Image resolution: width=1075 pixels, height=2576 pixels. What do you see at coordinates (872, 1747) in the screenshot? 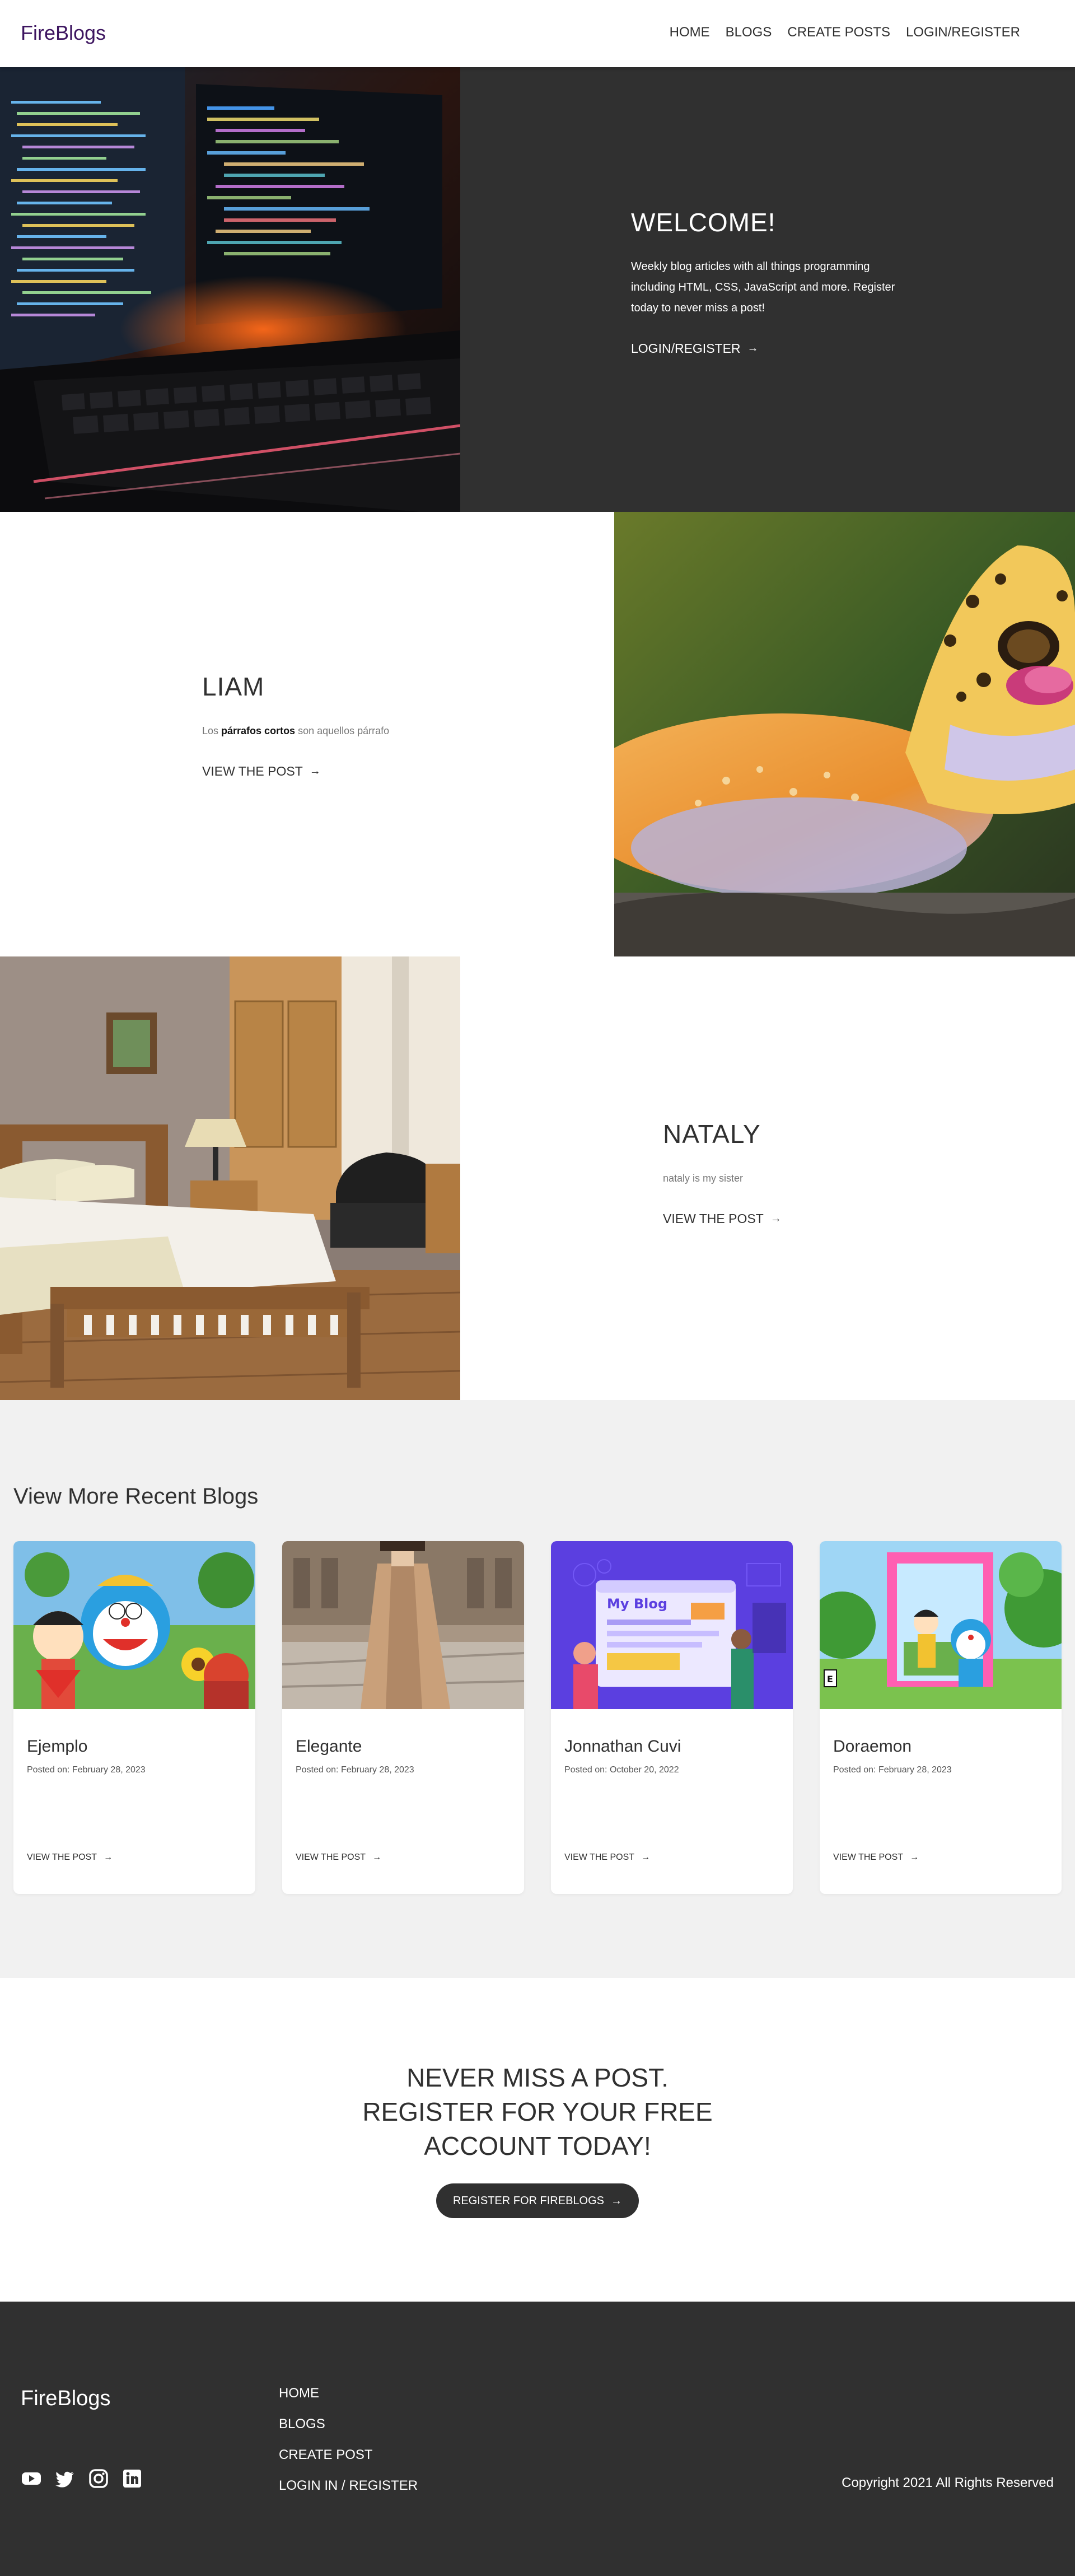
I see `card-title: Doraemon` at bounding box center [872, 1747].